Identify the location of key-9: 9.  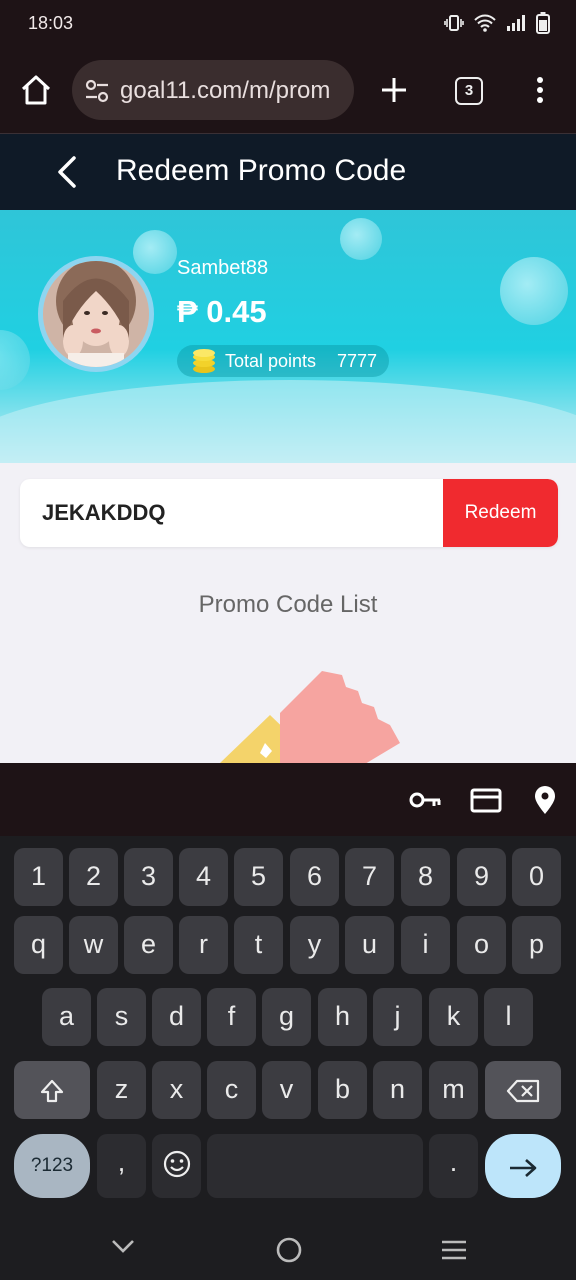
(481, 877).